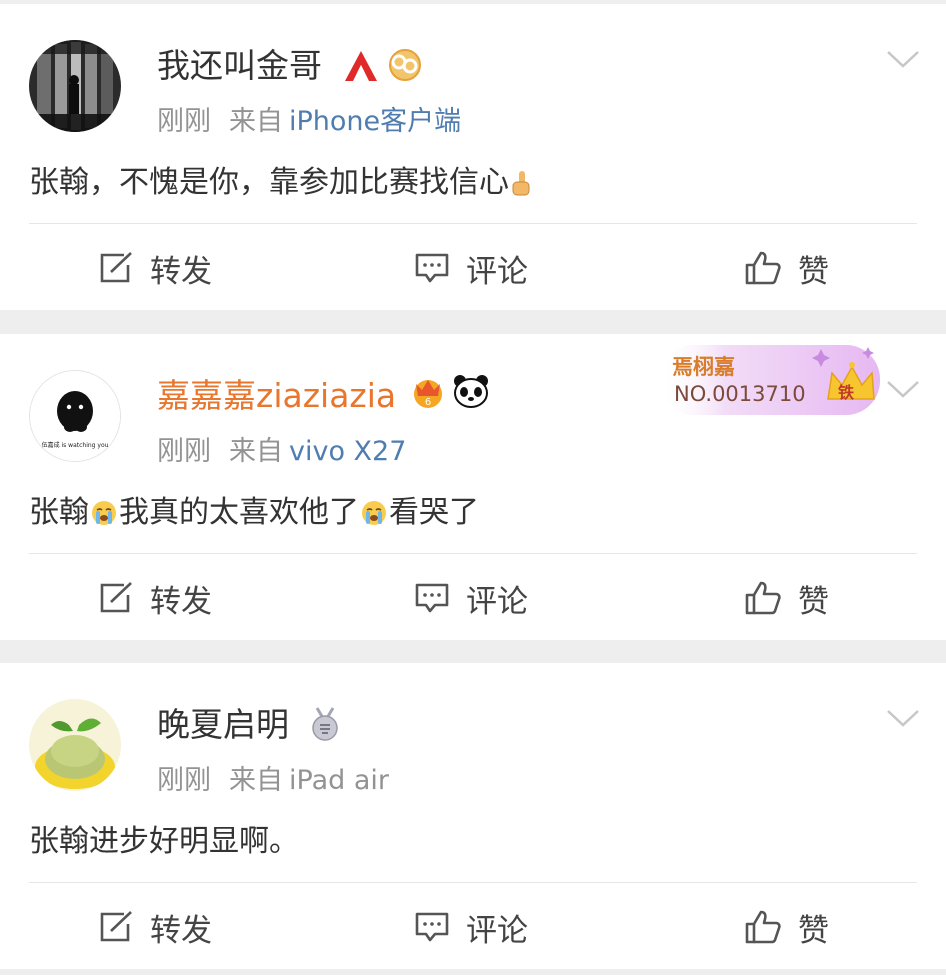  What do you see at coordinates (428, 402) in the screenshot?
I see `svg-text: 6` at bounding box center [428, 402].